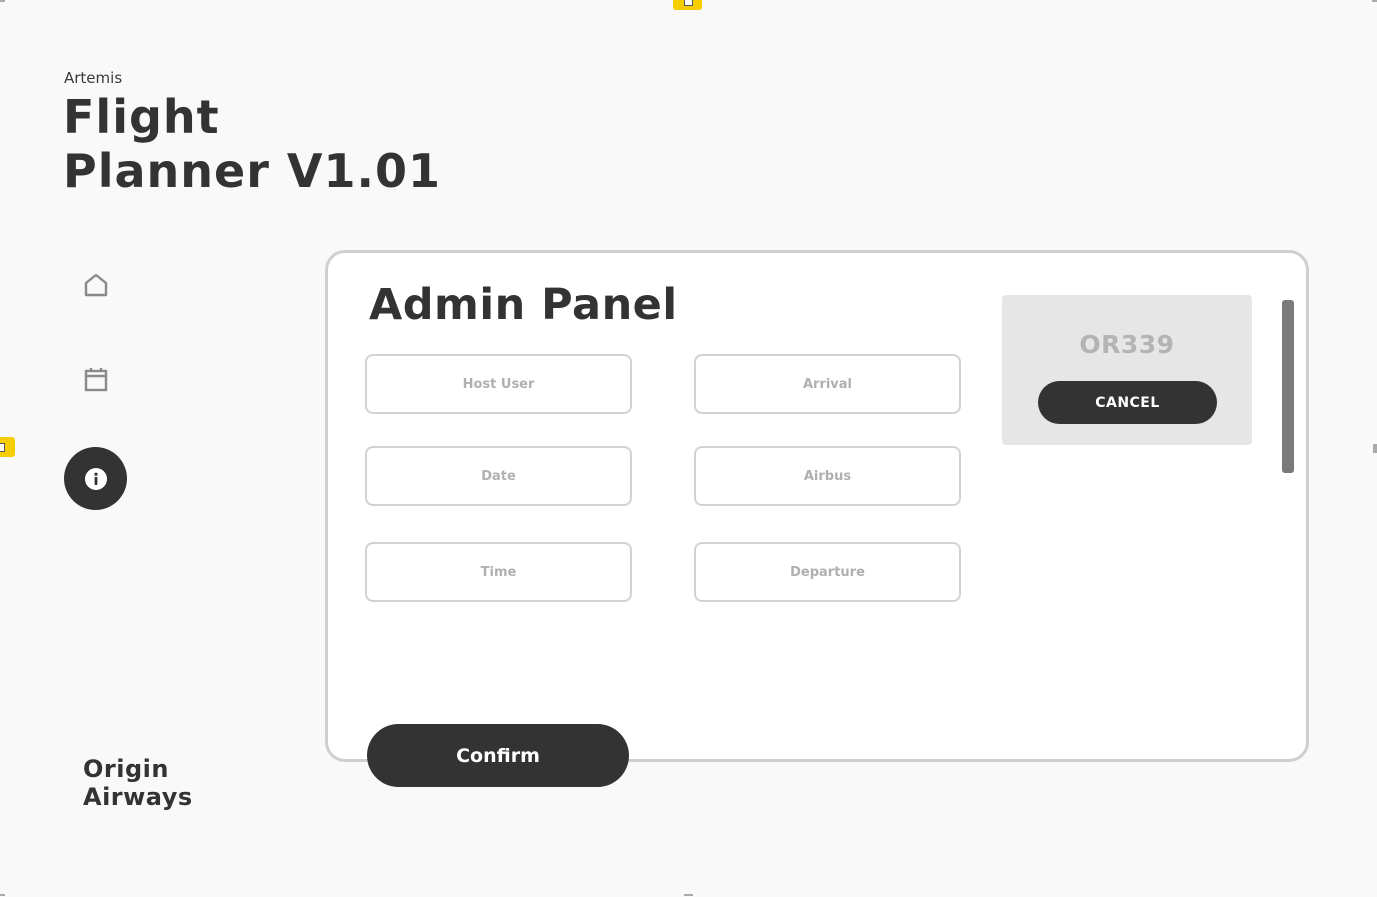  I want to click on date-input, so click(498, 476).